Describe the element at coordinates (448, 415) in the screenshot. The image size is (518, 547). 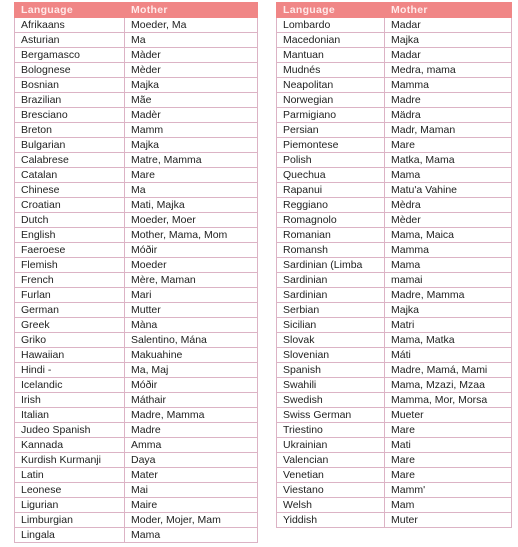
I see `mother-word-cell: Mueter` at that location.